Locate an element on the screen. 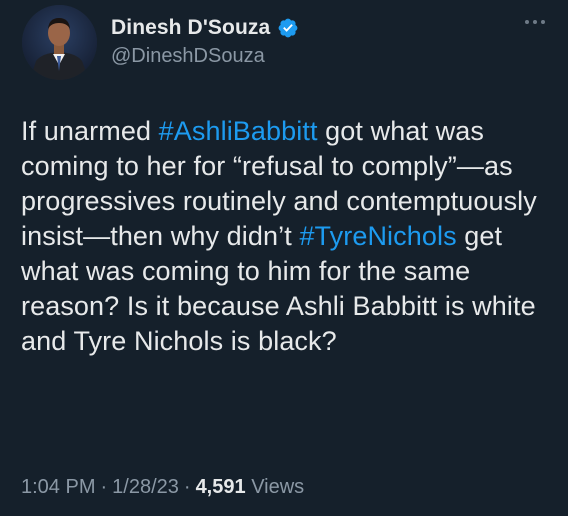 This screenshot has height=516, width=568. more-options-icon is located at coordinates (535, 22).